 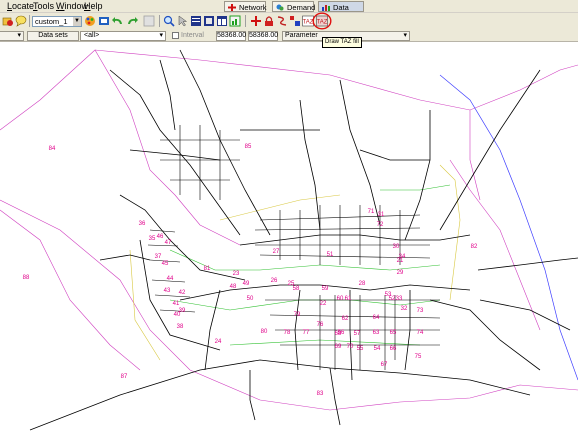 I want to click on chevron-down-icon: ▼, so click(x=77, y=21).